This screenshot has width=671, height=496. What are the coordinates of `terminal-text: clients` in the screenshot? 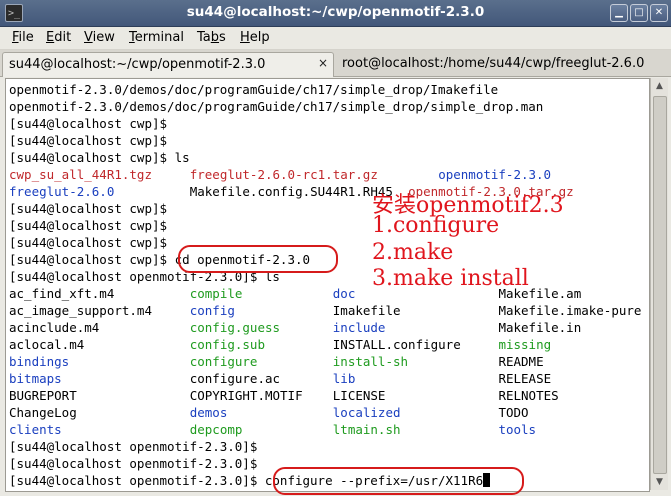 It's located at (35, 429).